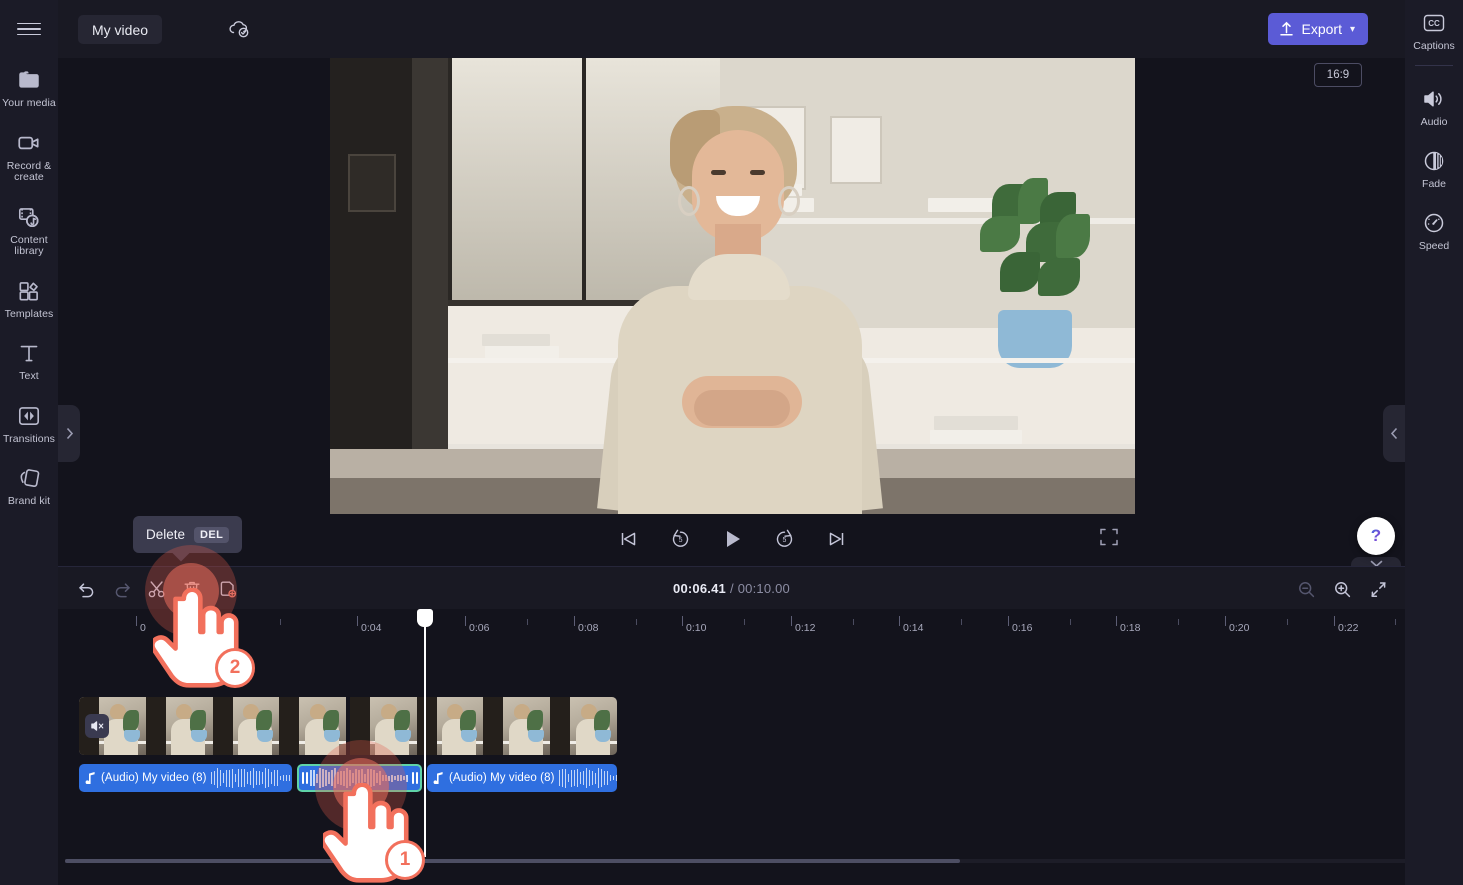  I want to click on audio-clip-selected, so click(359, 778).